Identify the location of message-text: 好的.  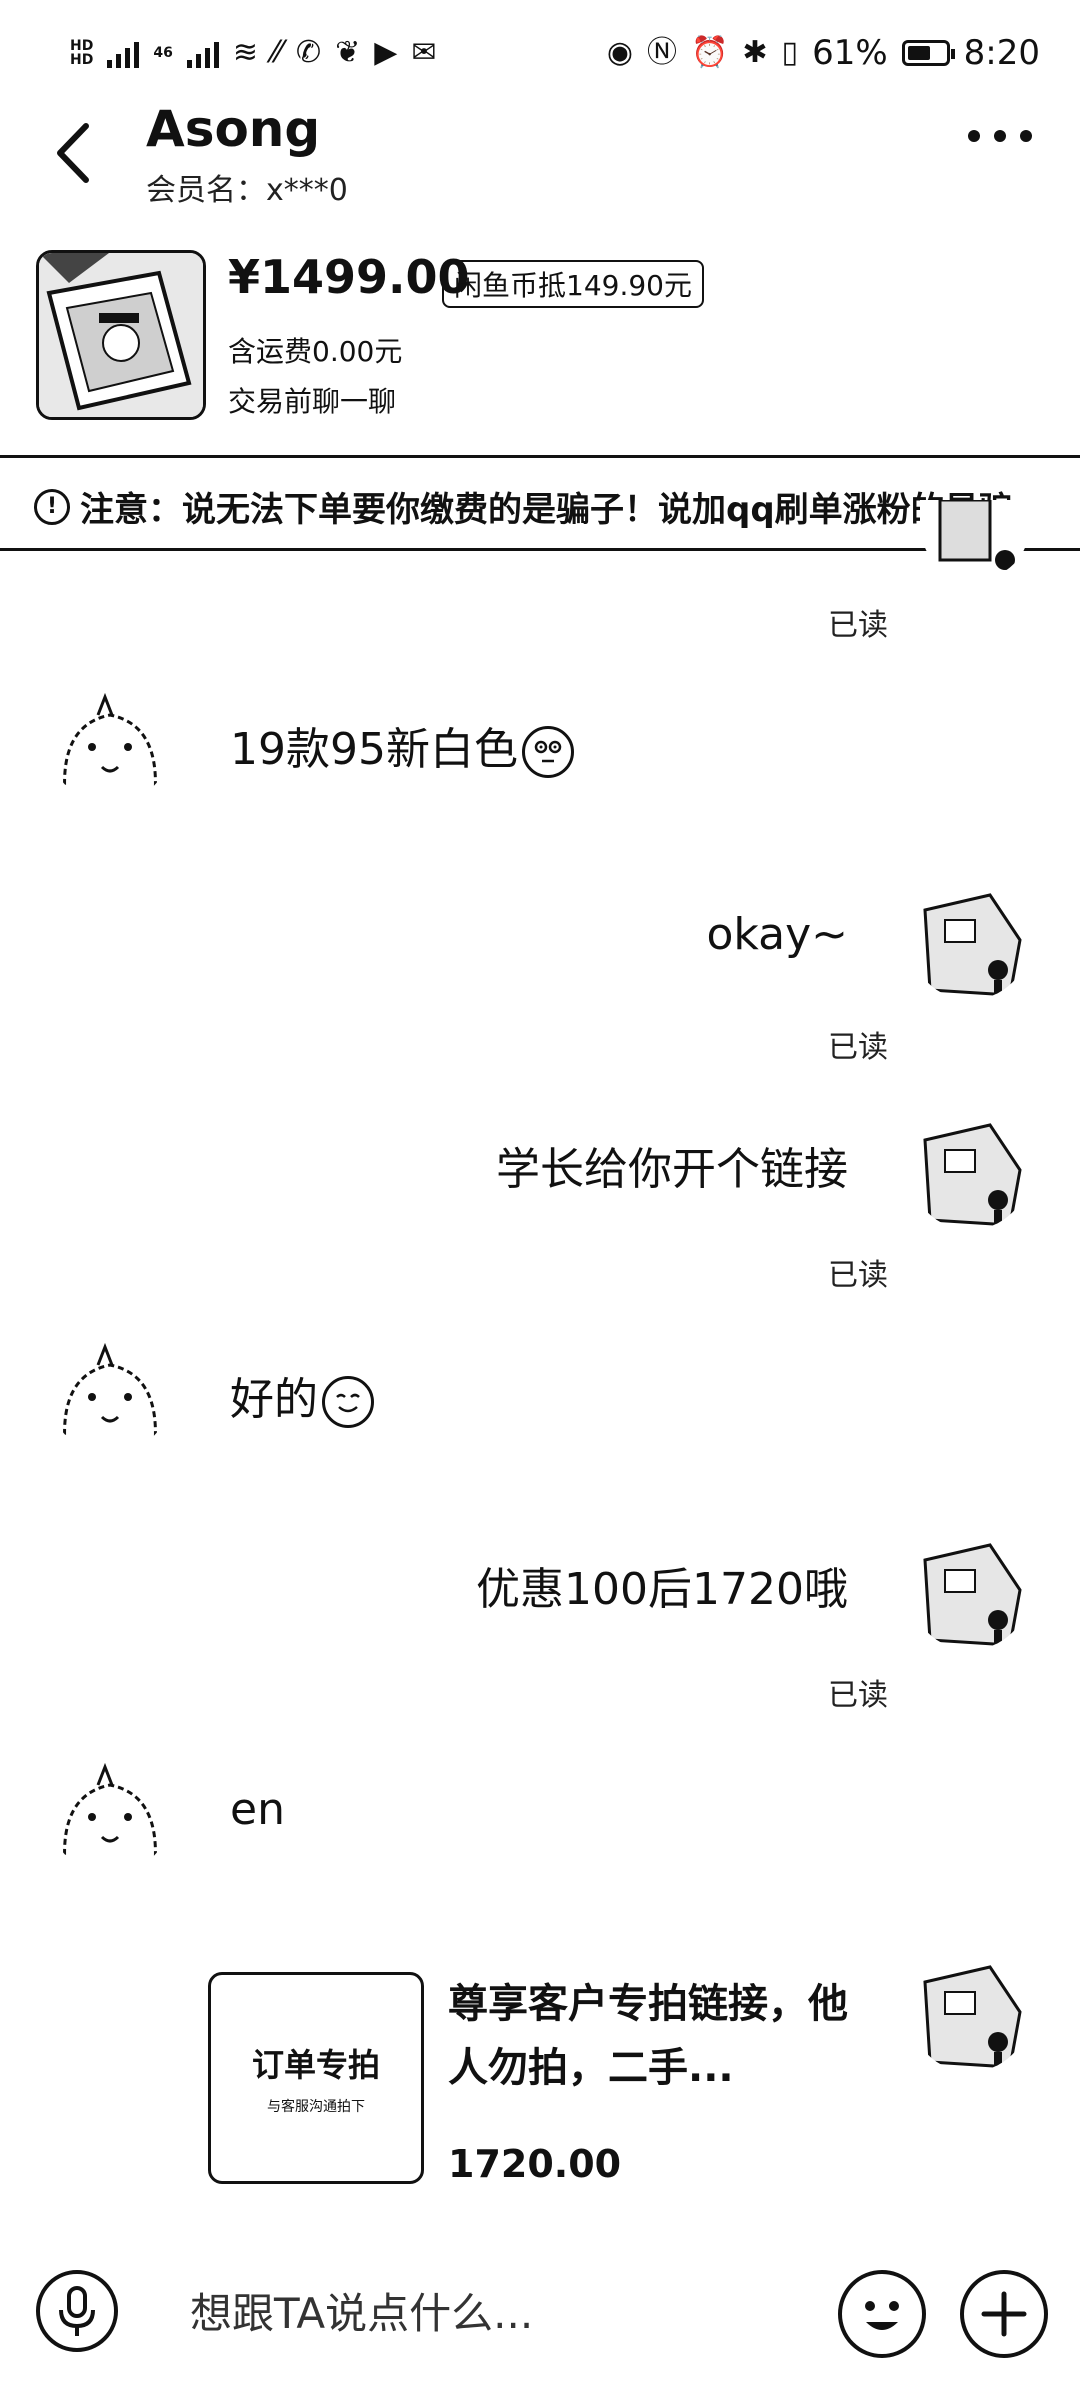
(302, 1400).